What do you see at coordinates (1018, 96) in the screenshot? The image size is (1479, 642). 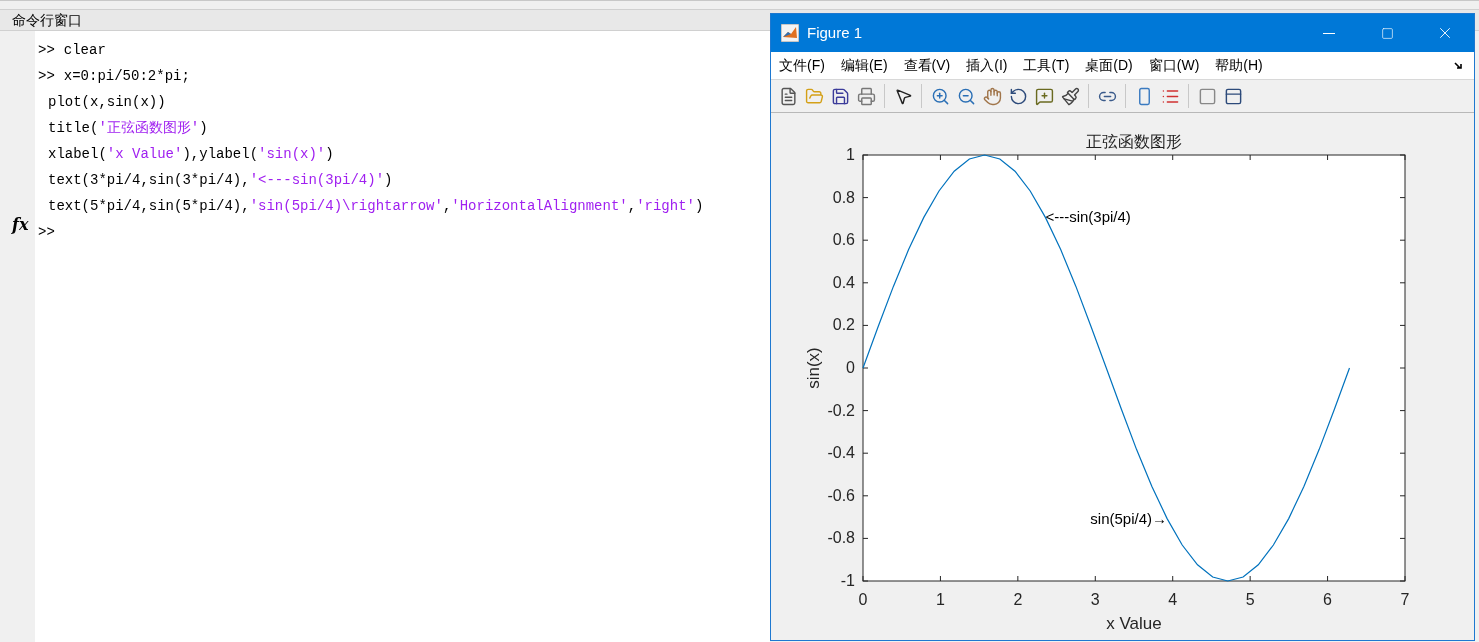 I see `rotate-icon` at bounding box center [1018, 96].